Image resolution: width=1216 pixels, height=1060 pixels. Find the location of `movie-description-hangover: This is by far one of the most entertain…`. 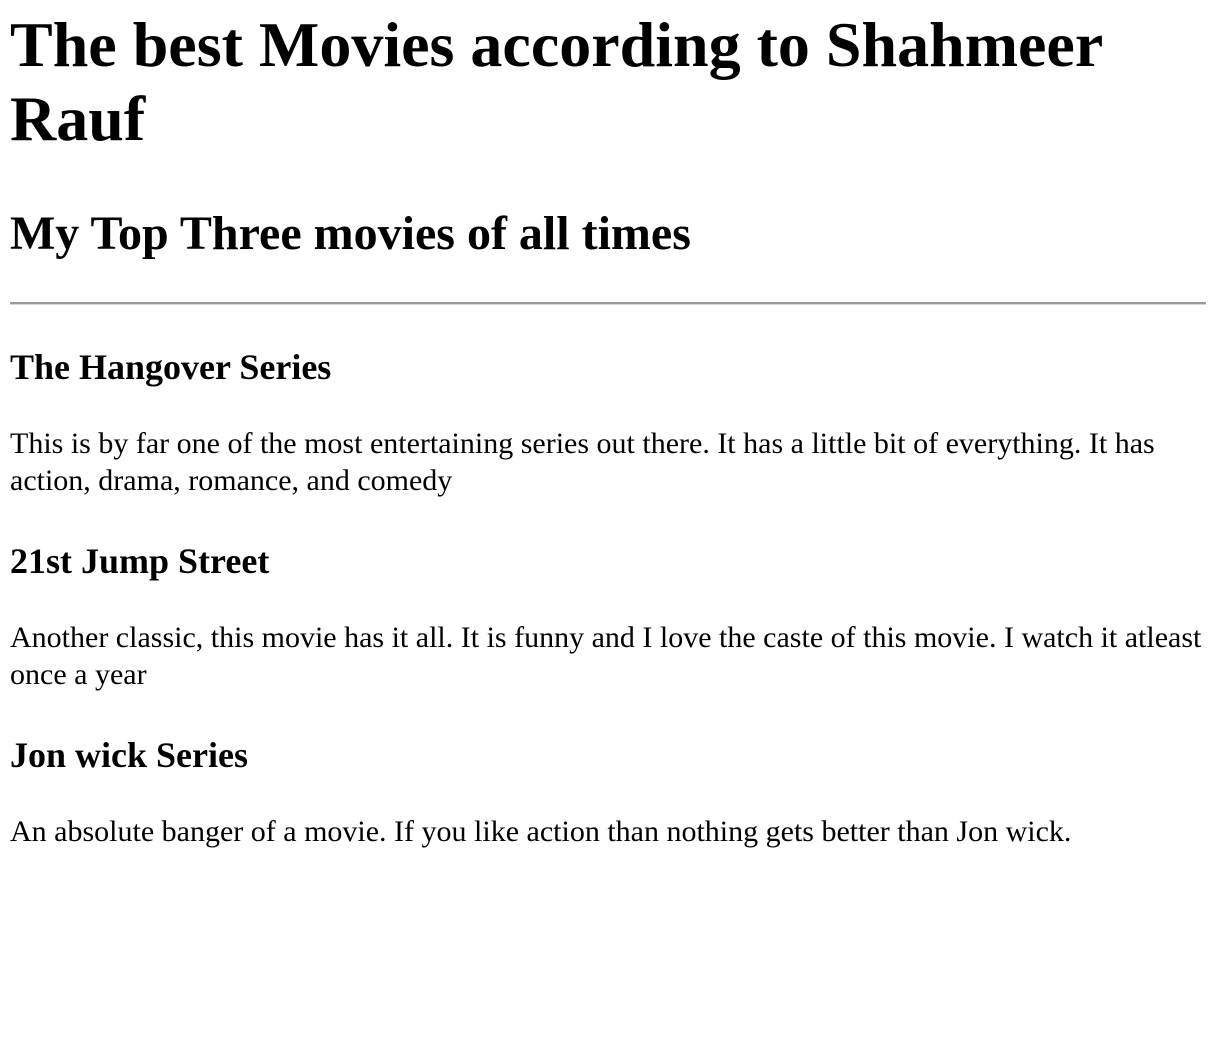

movie-description-hangover: This is by far one of the most entertain… is located at coordinates (582, 462).